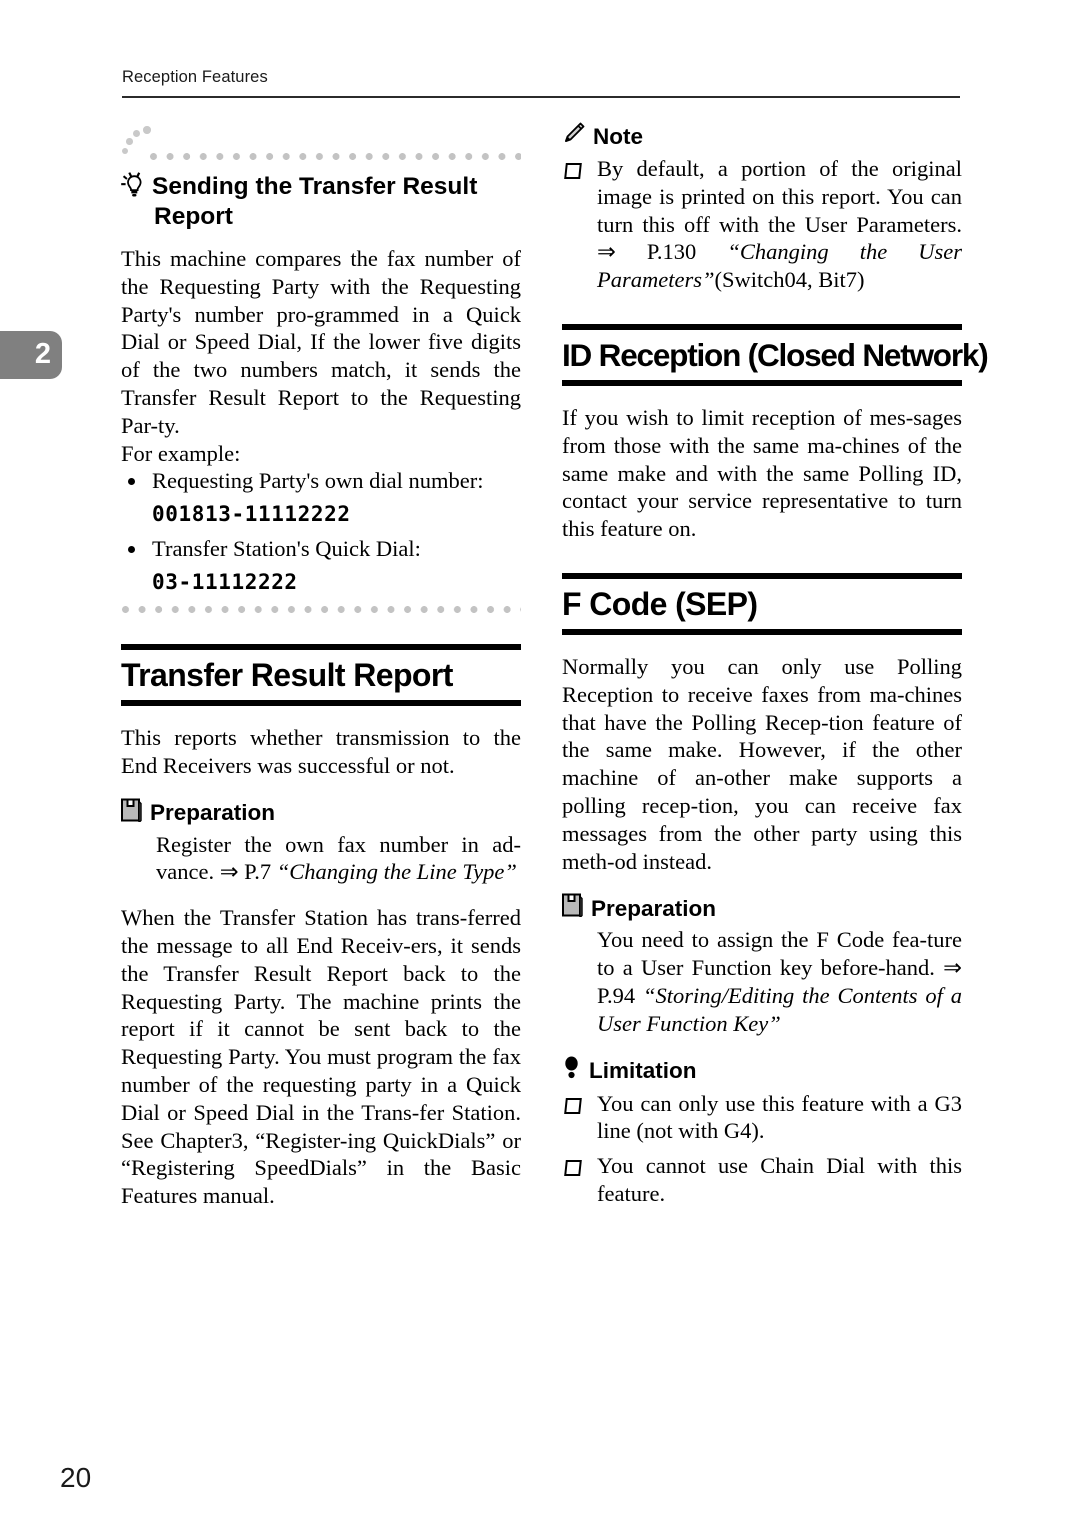 Image resolution: width=1080 pixels, height=1529 pixels. Describe the element at coordinates (335, 156) in the screenshot. I see `tip-box-top-border` at that location.